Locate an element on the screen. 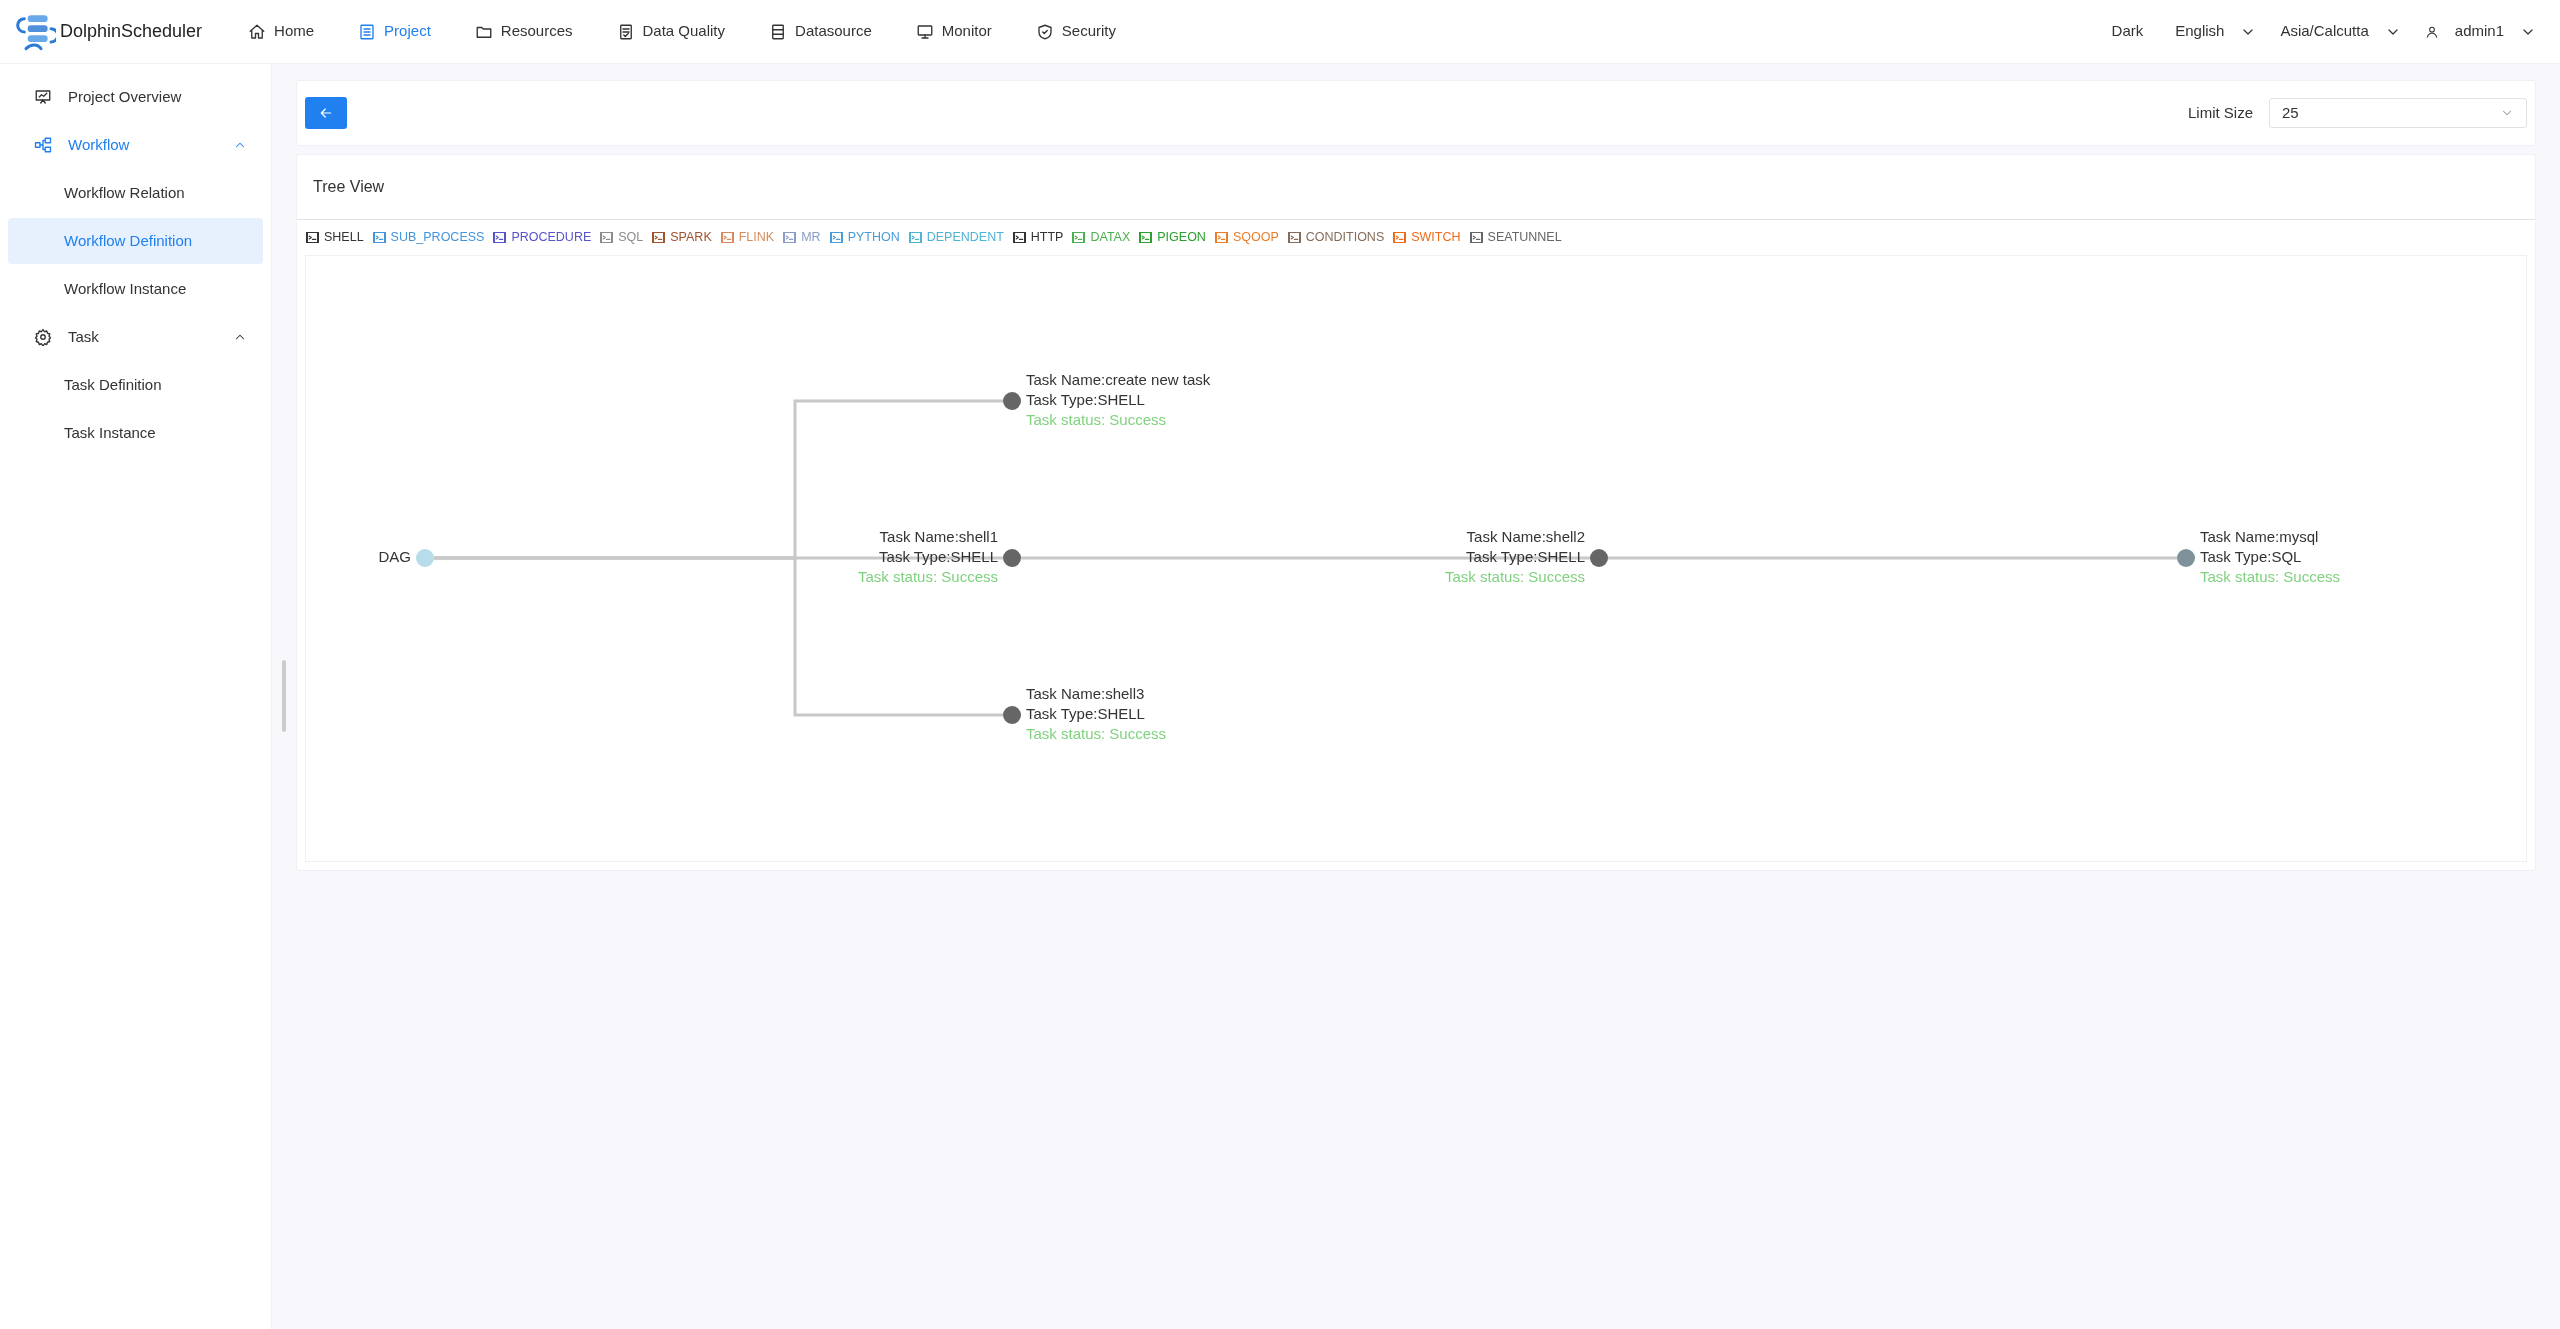 The width and height of the screenshot is (2560, 1329). sidebar-item: Workflow Relation is located at coordinates (135, 193).